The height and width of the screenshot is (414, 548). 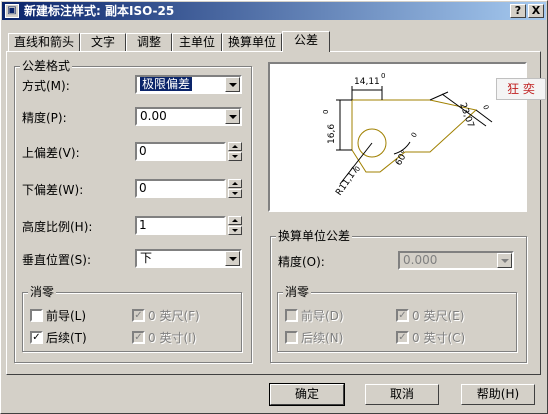 I want to click on alt-precision-label: 精度(O):, so click(x=301, y=262).